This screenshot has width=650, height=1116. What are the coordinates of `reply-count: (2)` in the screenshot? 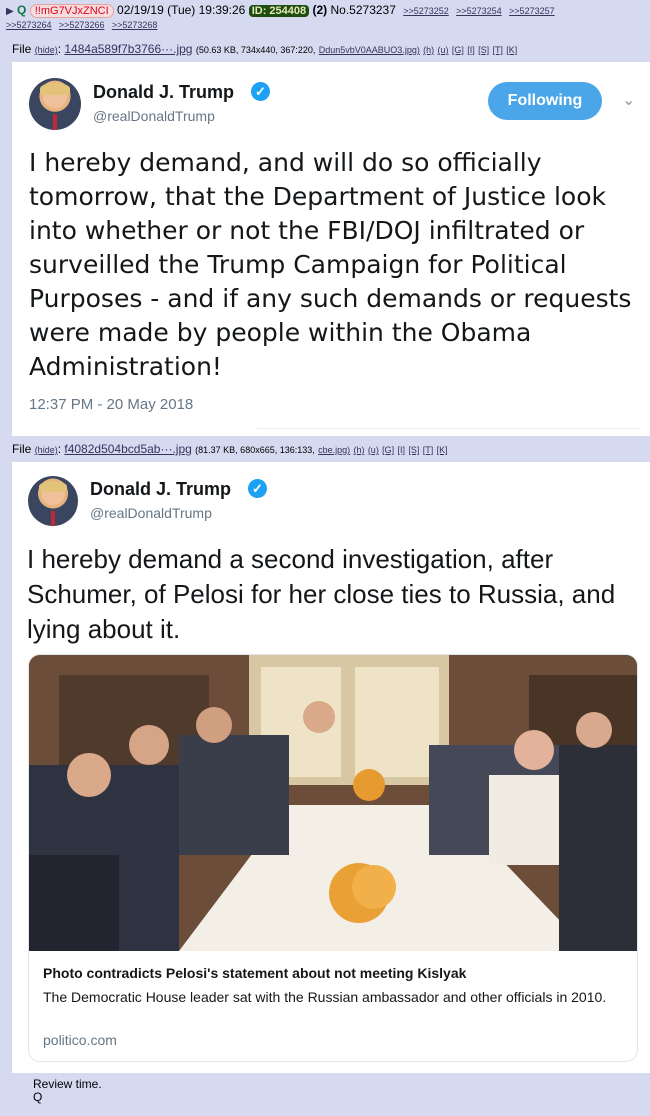 It's located at (320, 10).